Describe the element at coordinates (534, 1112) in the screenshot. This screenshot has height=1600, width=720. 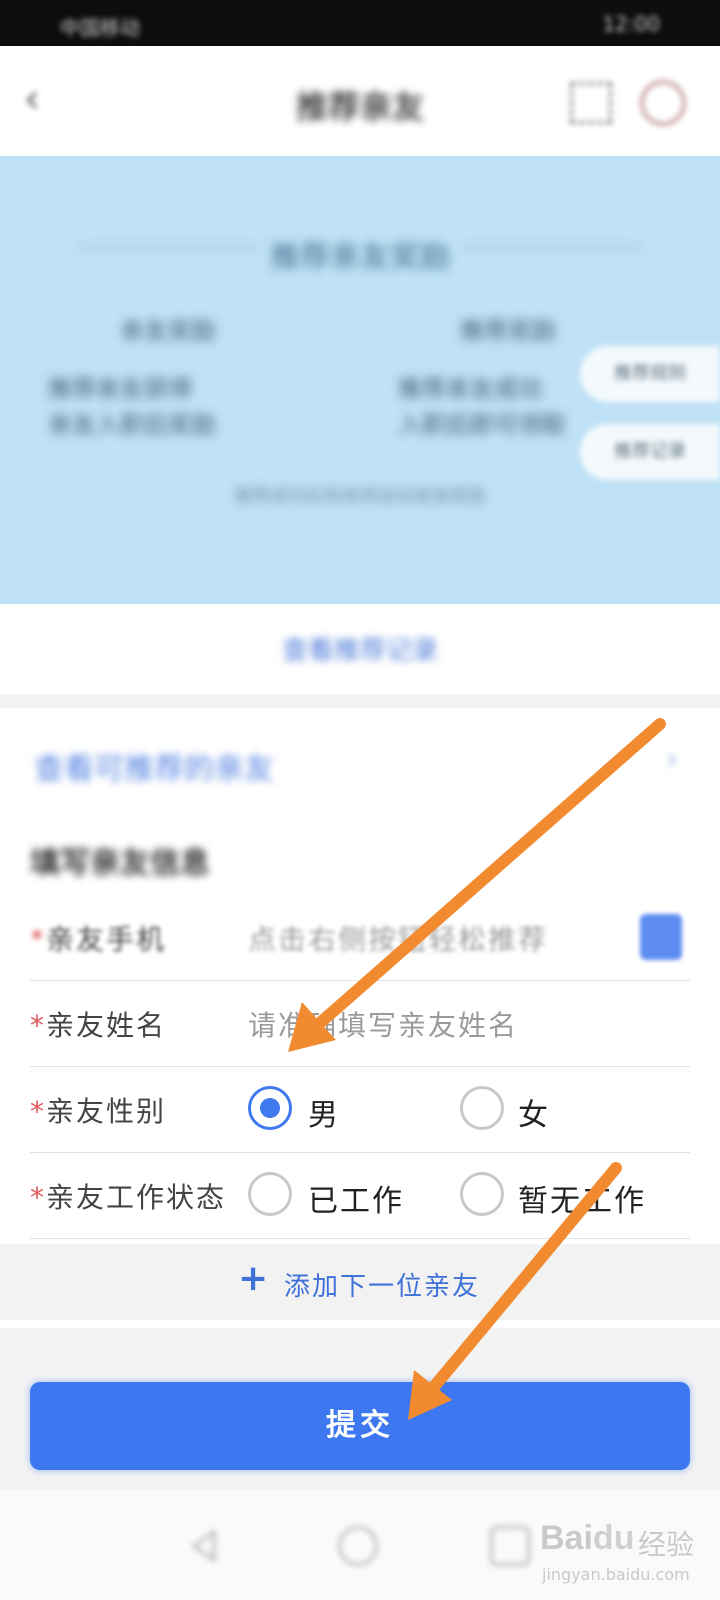
I see `gender-female-label: 女` at that location.